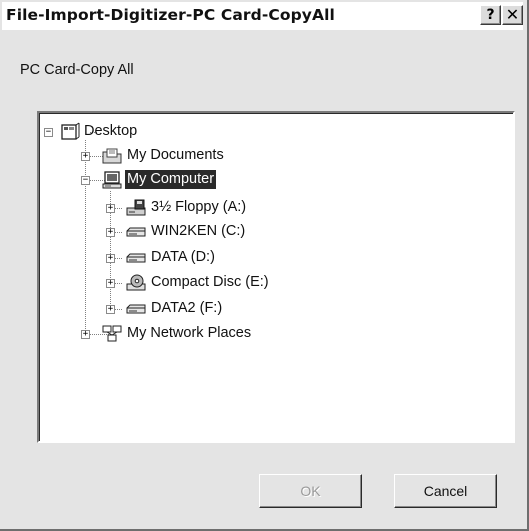 Image resolution: width=529 pixels, height=531 pixels. I want to click on folder-documents-icon, so click(112, 156).